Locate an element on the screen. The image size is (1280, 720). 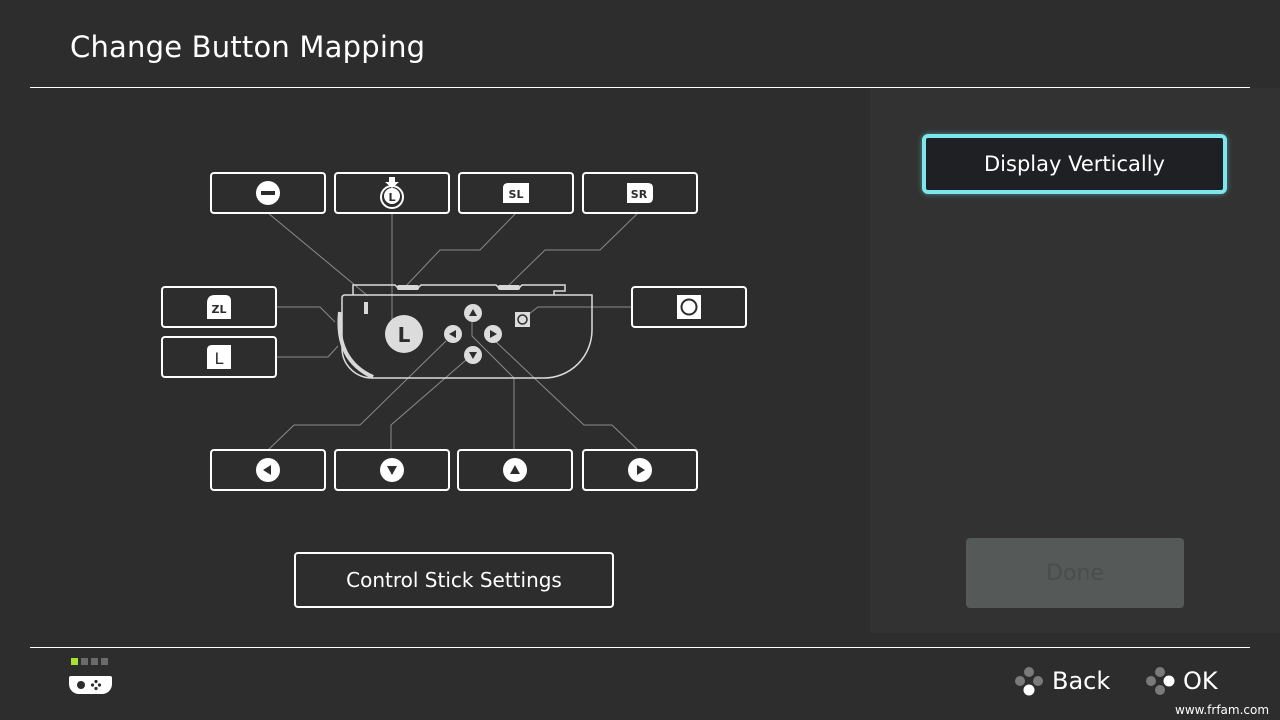
svg-text: SR is located at coordinates (639, 194).